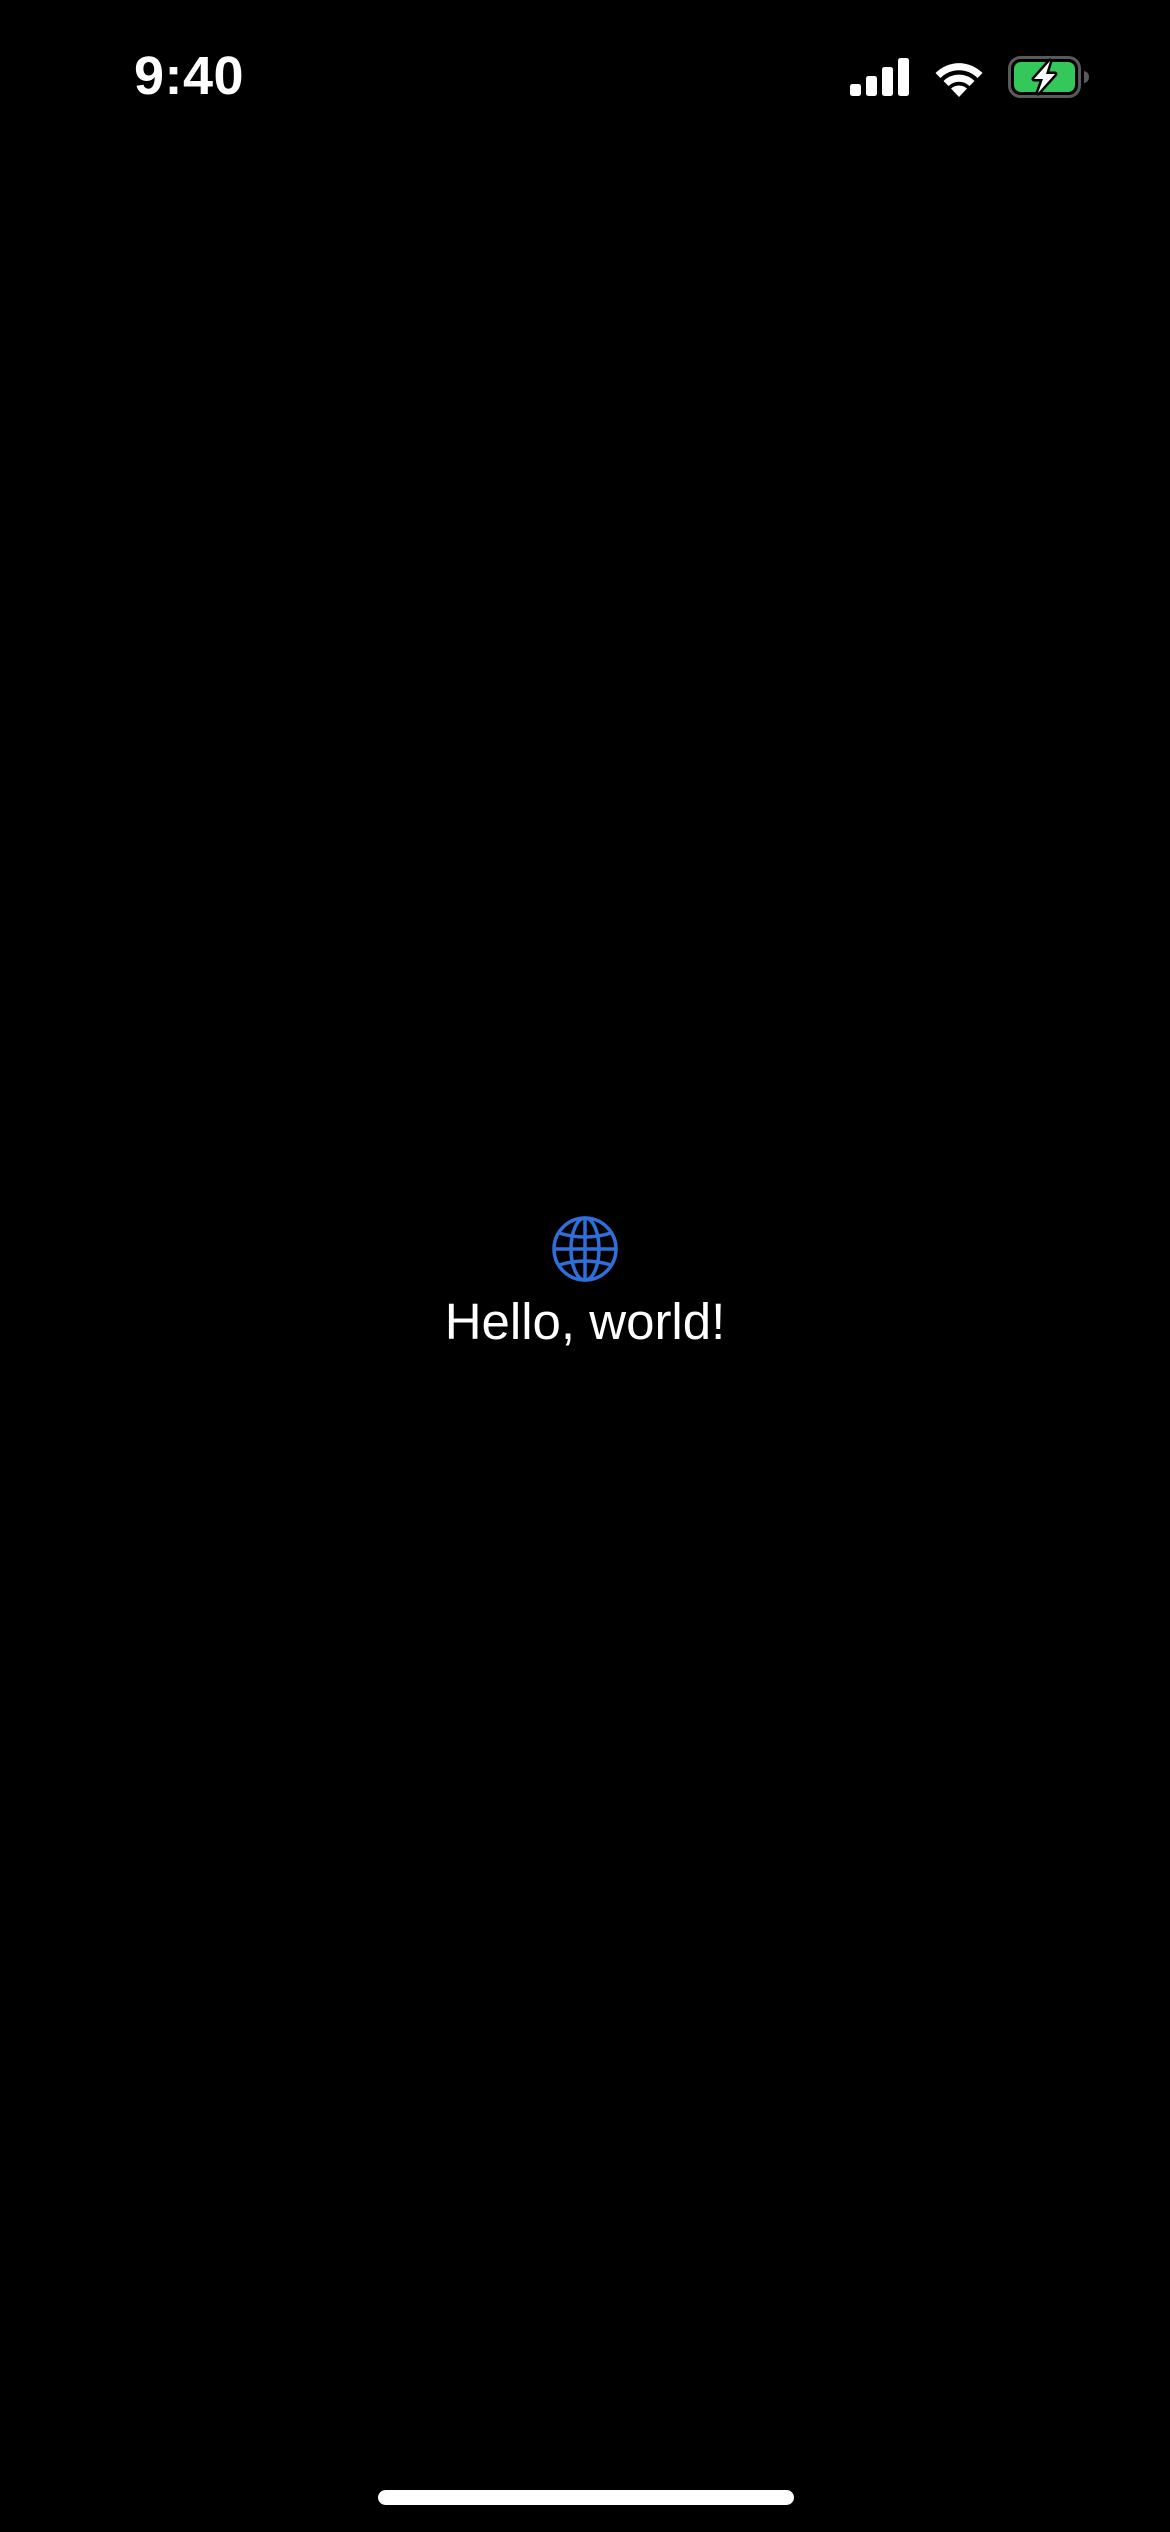 Image resolution: width=1170 pixels, height=2532 pixels. I want to click on cellular-signal-icon, so click(879, 77).